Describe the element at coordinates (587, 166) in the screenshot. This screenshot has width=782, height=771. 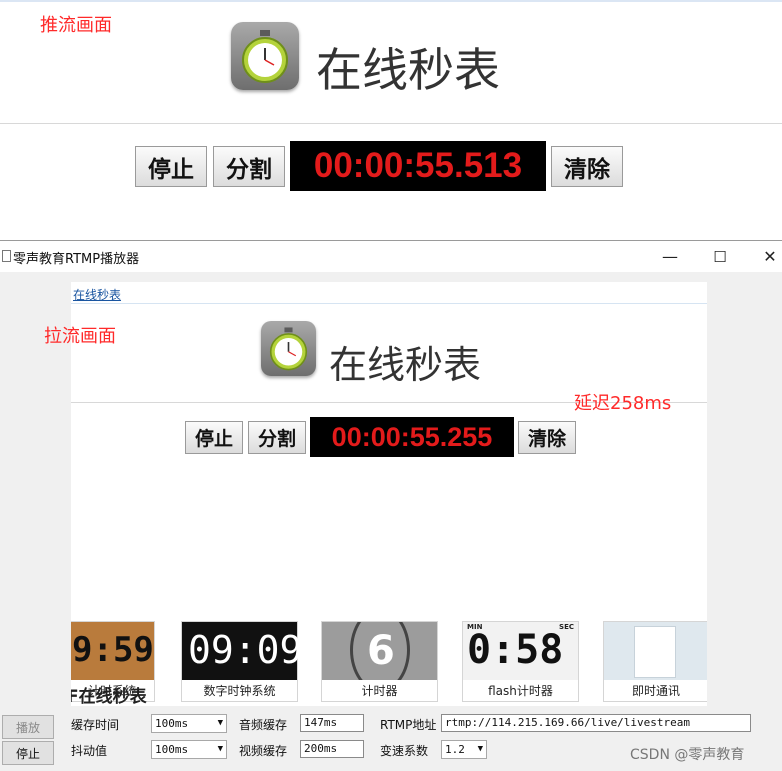
I see `clear-button: 清除` at that location.